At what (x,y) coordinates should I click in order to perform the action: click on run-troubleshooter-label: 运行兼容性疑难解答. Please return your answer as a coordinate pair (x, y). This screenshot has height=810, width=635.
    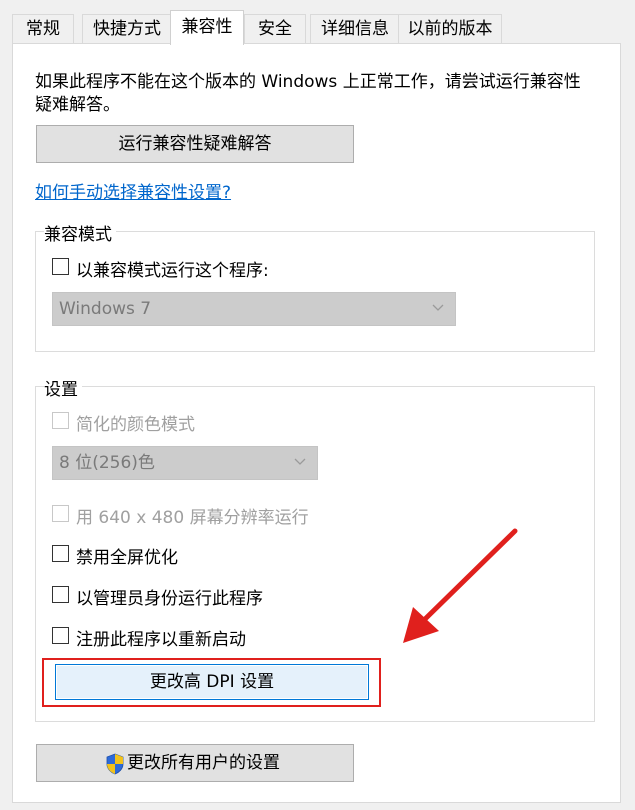
    Looking at the image, I should click on (195, 144).